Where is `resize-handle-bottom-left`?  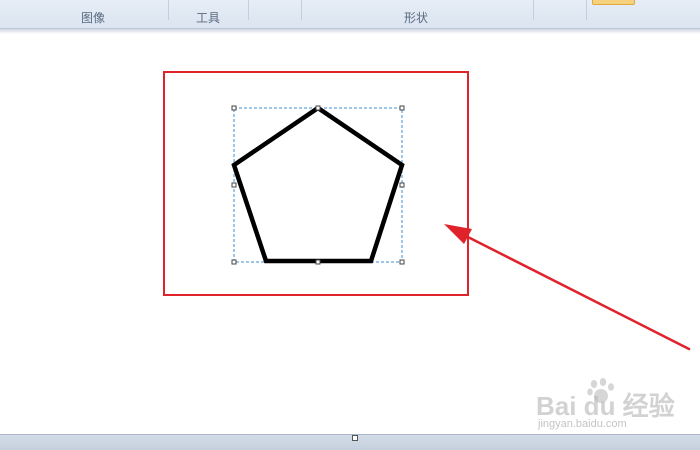 resize-handle-bottom-left is located at coordinates (234, 262).